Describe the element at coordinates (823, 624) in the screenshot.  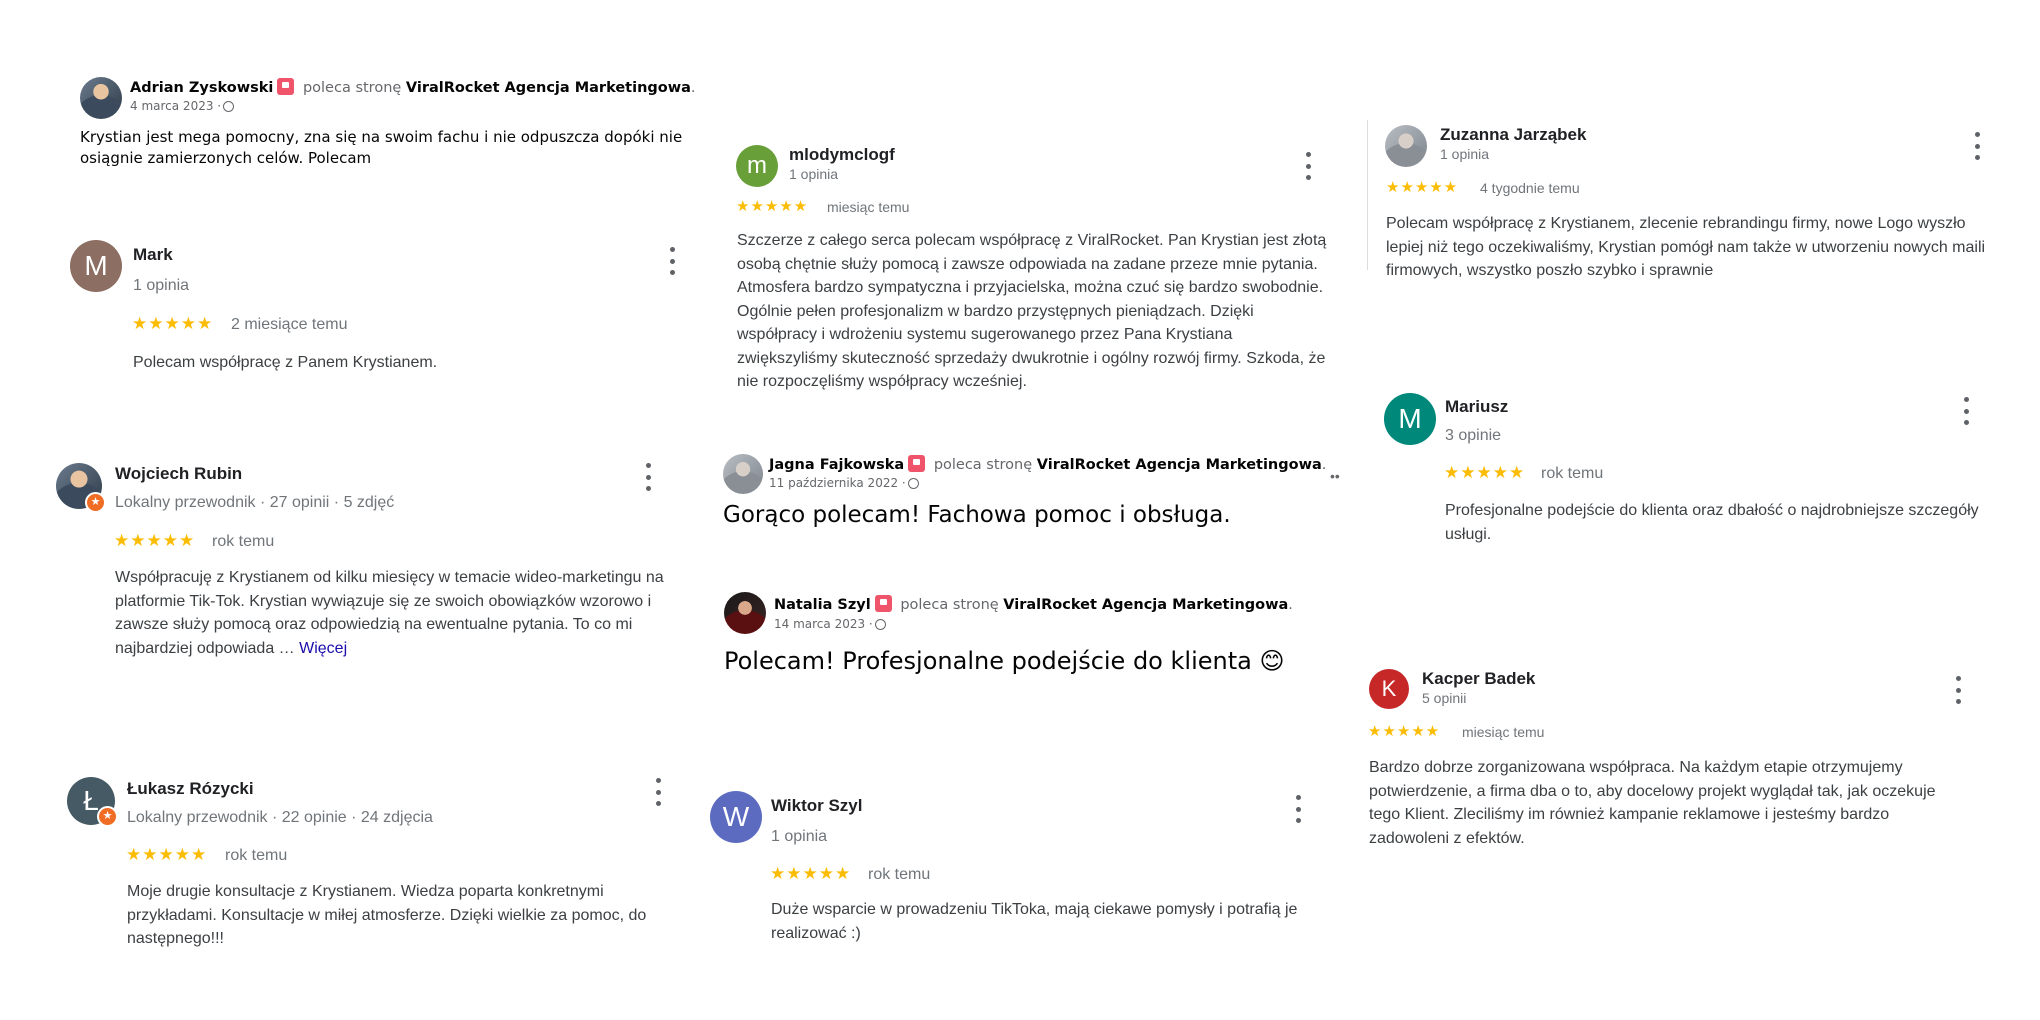
I see `review-date: 14 marca 2023 ·` at that location.